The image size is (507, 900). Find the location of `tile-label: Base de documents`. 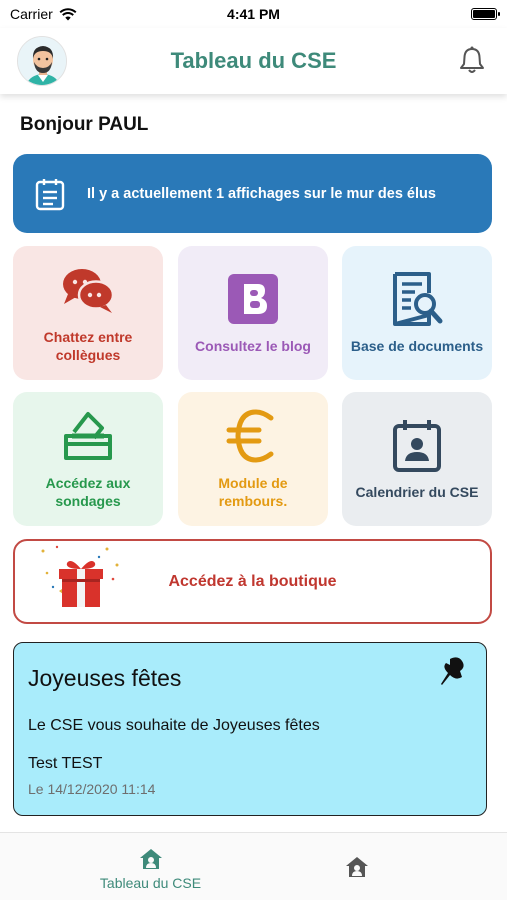

tile-label: Base de documents is located at coordinates (417, 346).